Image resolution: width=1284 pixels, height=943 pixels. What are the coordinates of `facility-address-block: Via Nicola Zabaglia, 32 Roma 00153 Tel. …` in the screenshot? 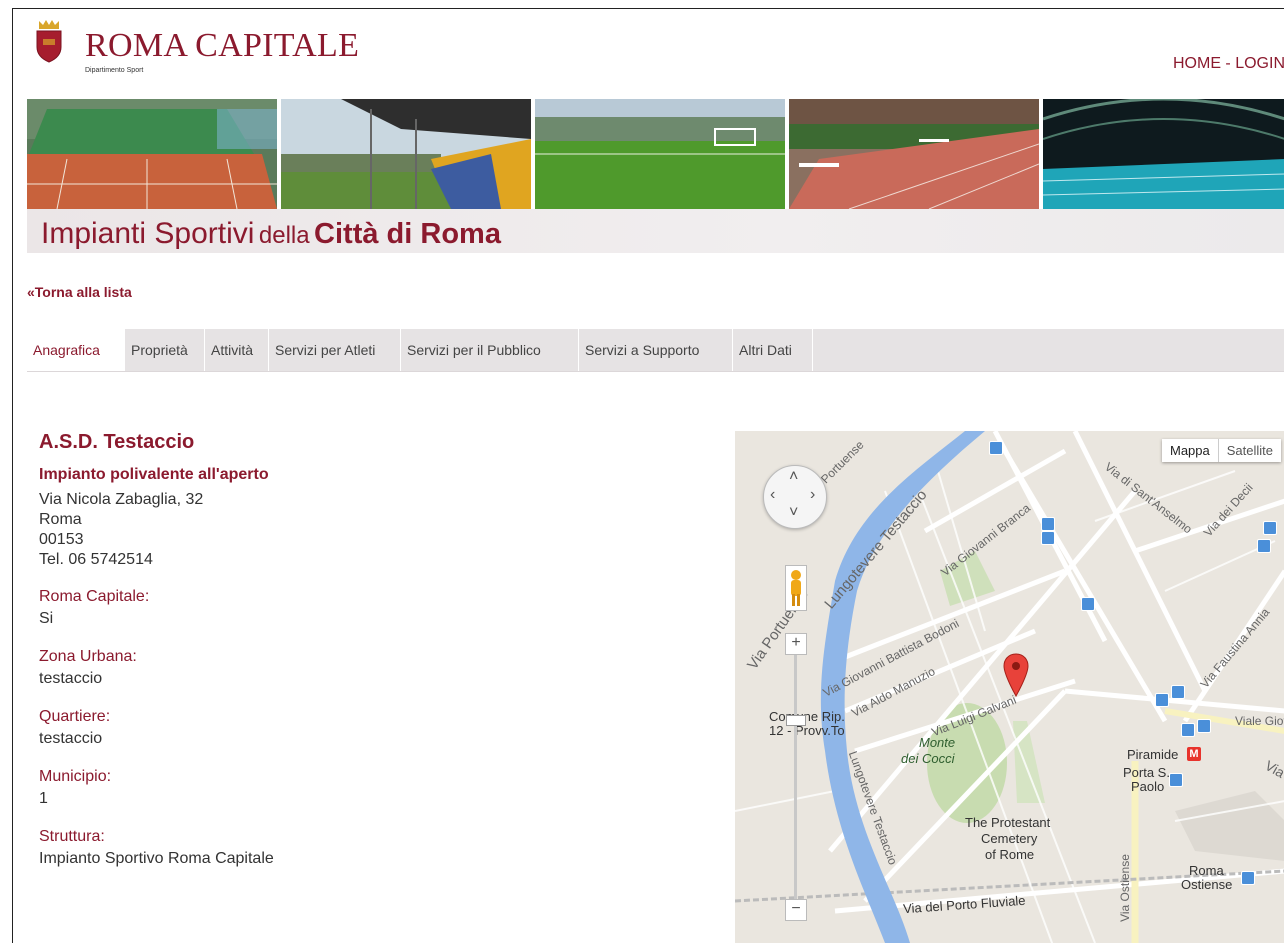 It's located at (369, 530).